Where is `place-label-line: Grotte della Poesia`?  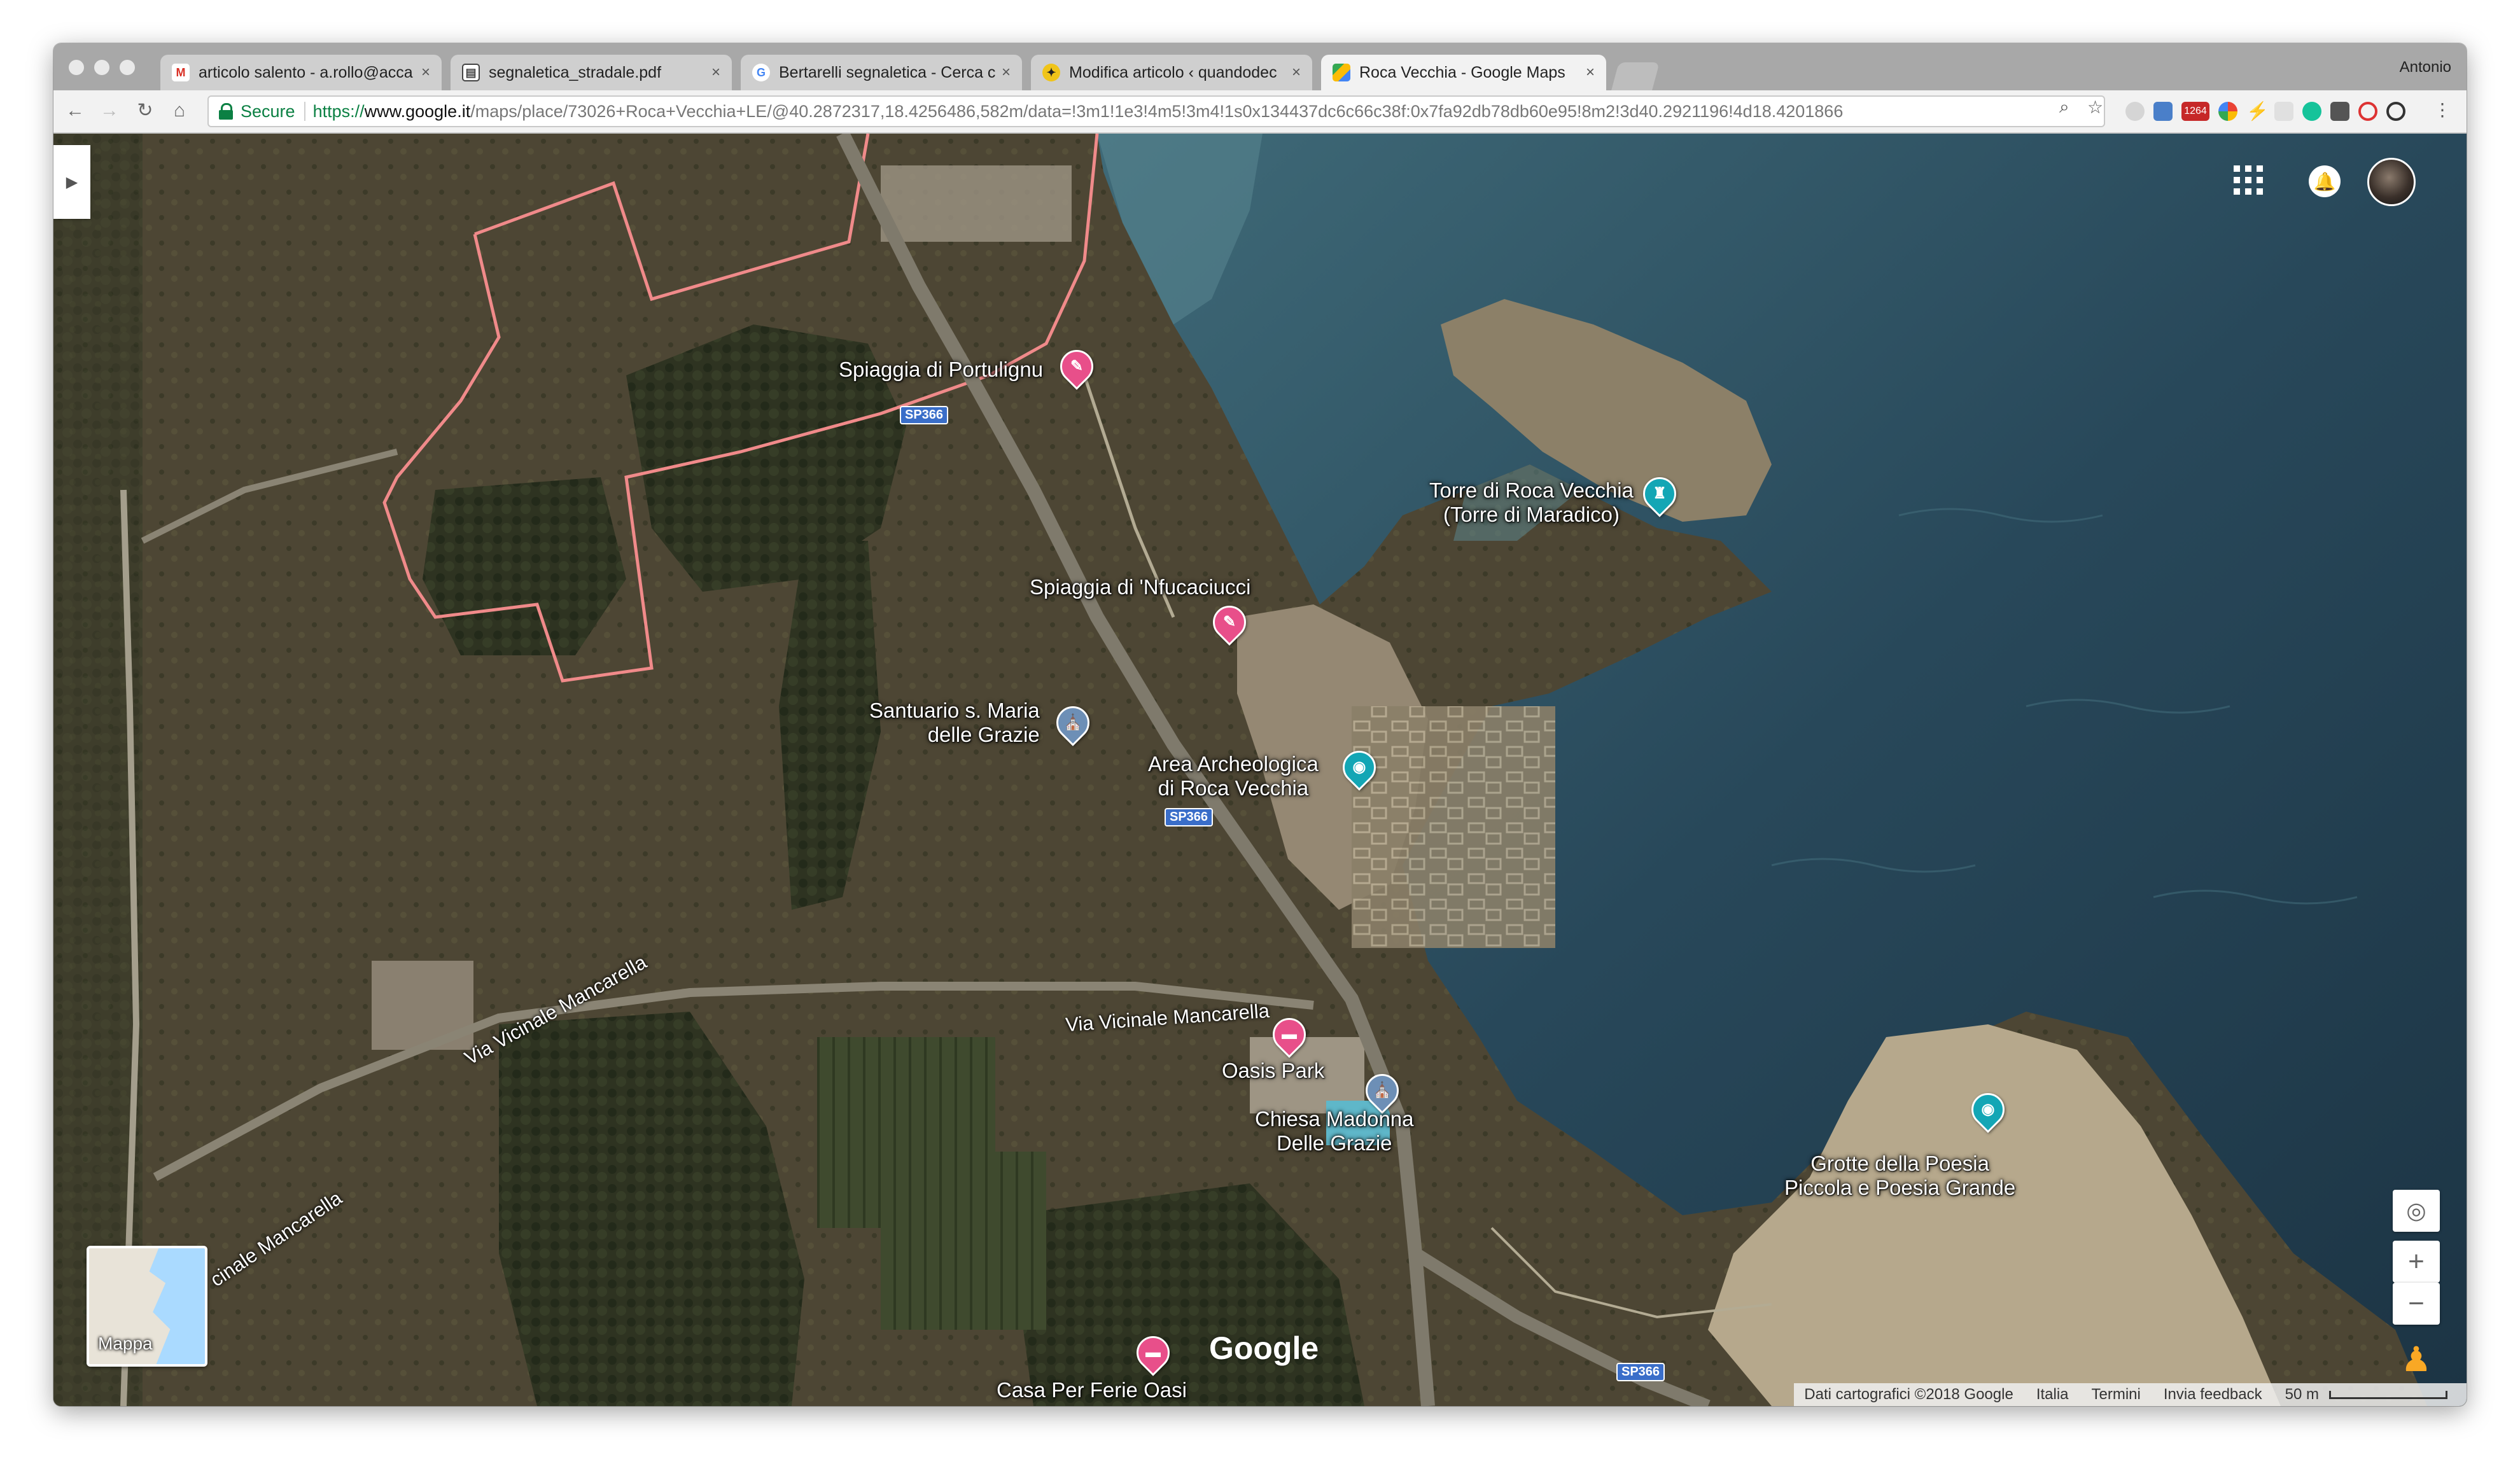 place-label-line: Grotte della Poesia is located at coordinates (1899, 1163).